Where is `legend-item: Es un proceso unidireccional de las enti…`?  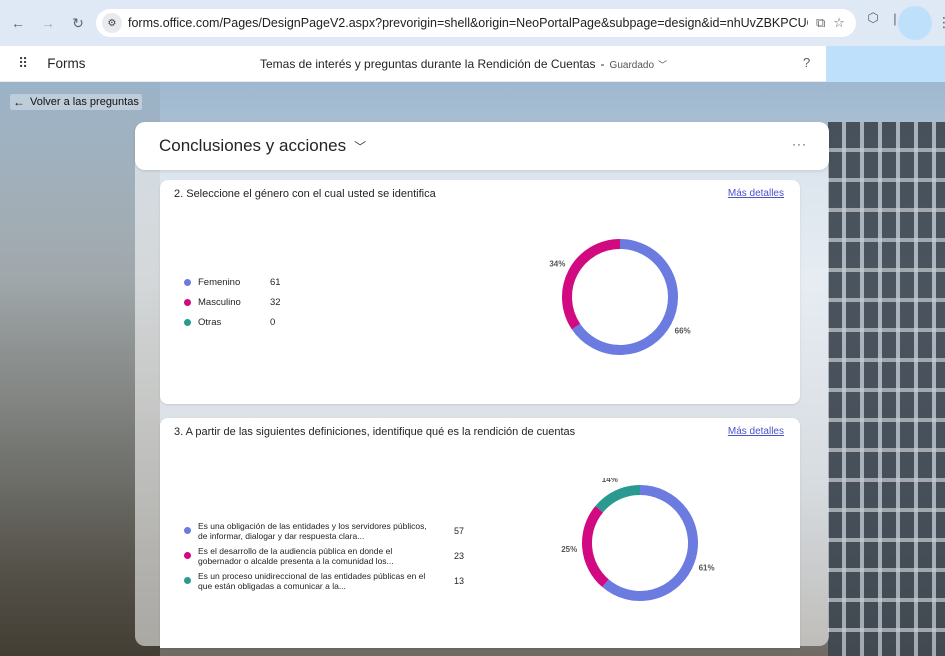 legend-item: Es un proceso unidireccional de las enti… is located at coordinates (324, 580).